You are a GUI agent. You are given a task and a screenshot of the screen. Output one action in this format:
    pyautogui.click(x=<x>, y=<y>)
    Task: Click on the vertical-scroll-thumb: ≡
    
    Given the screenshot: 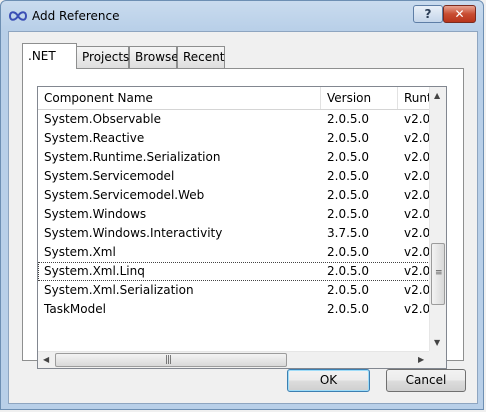 What is the action you would take?
    pyautogui.click(x=438, y=274)
    